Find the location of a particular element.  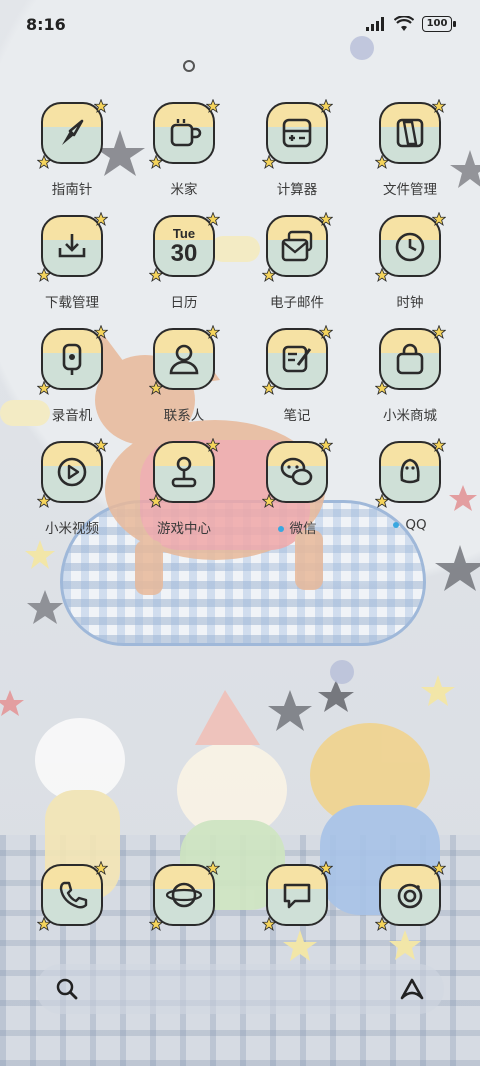

app-label: 米家 is located at coordinates (184, 188).